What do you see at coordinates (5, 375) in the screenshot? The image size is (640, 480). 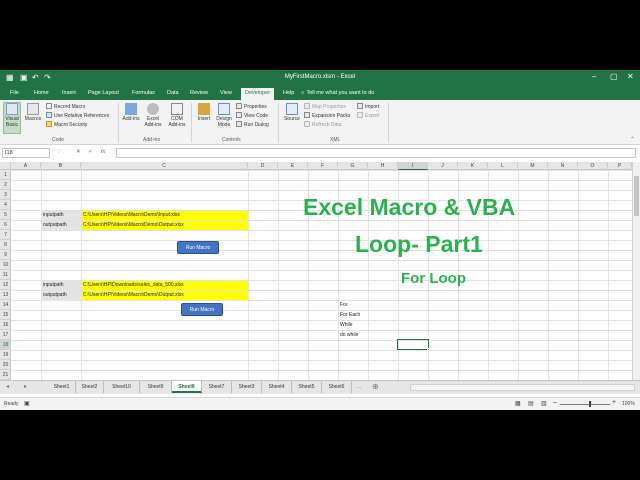 I see `row-header: 21` at bounding box center [5, 375].